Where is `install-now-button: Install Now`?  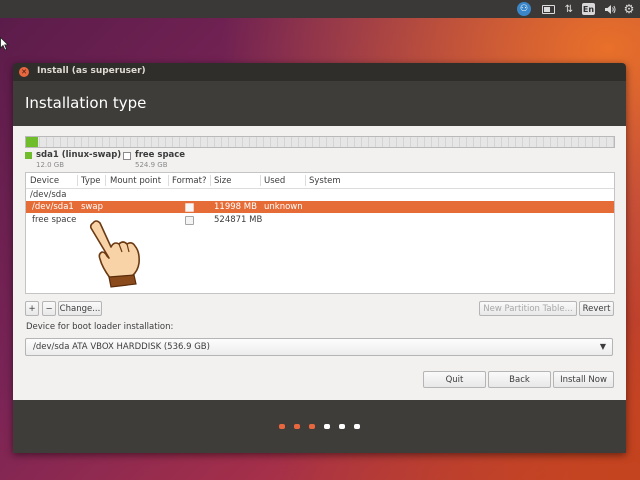
install-now-button: Install Now is located at coordinates (583, 379).